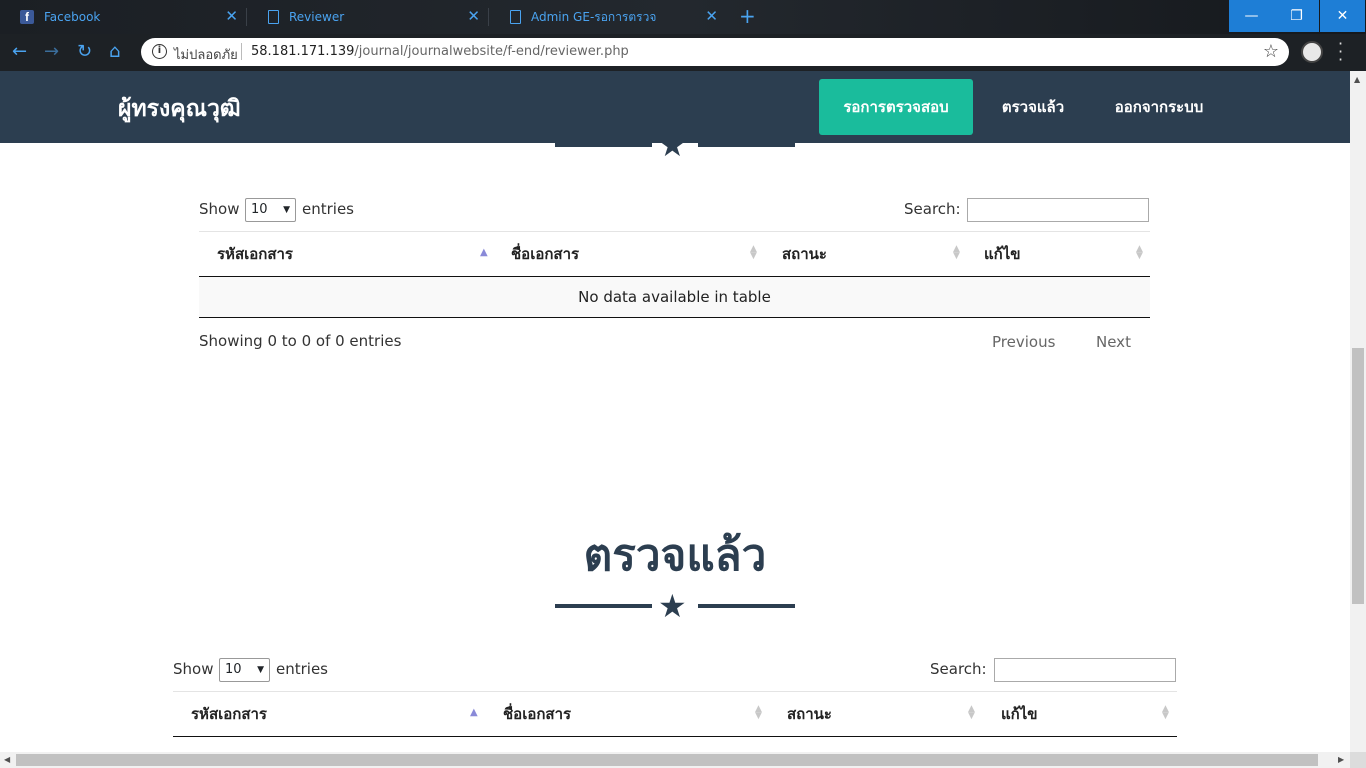 Image resolution: width=1366 pixels, height=768 pixels. What do you see at coordinates (896, 107) in the screenshot?
I see `nav-pending: รอการตรวจสอบ` at bounding box center [896, 107].